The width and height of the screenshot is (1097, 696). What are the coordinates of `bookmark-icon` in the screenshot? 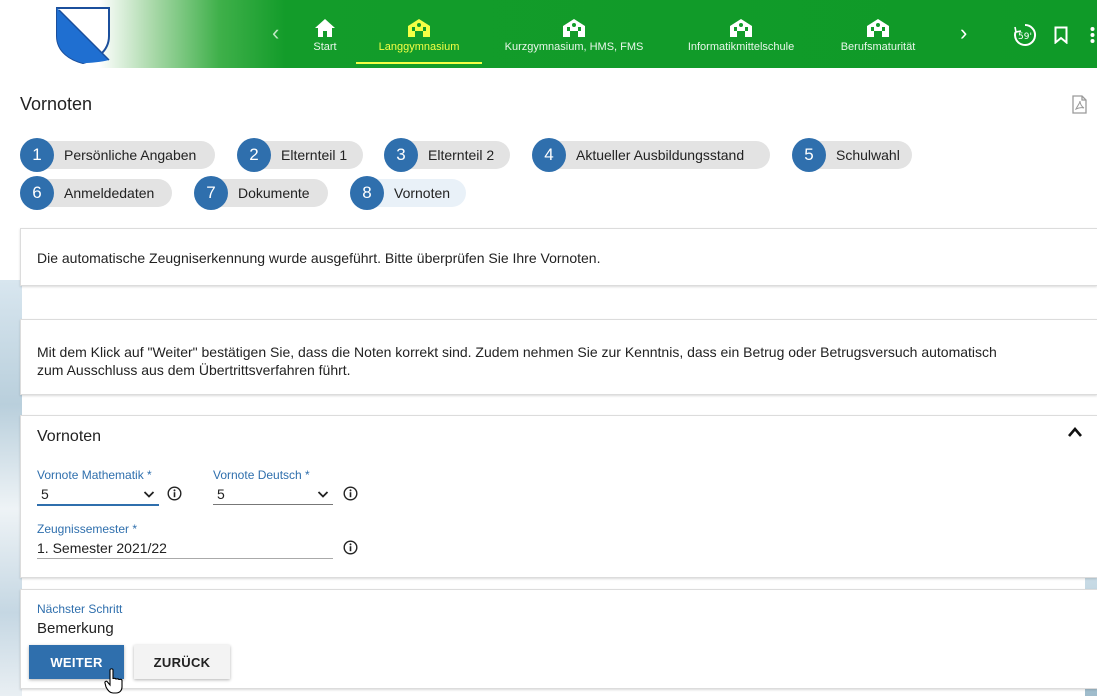 It's located at (1061, 37).